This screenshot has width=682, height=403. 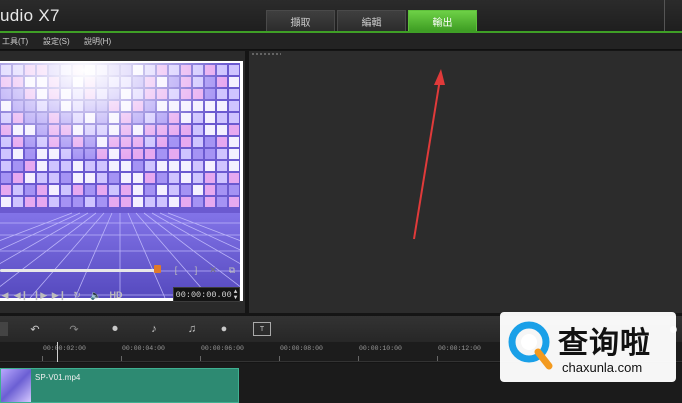 I want to click on playhead, so click(x=57, y=352).